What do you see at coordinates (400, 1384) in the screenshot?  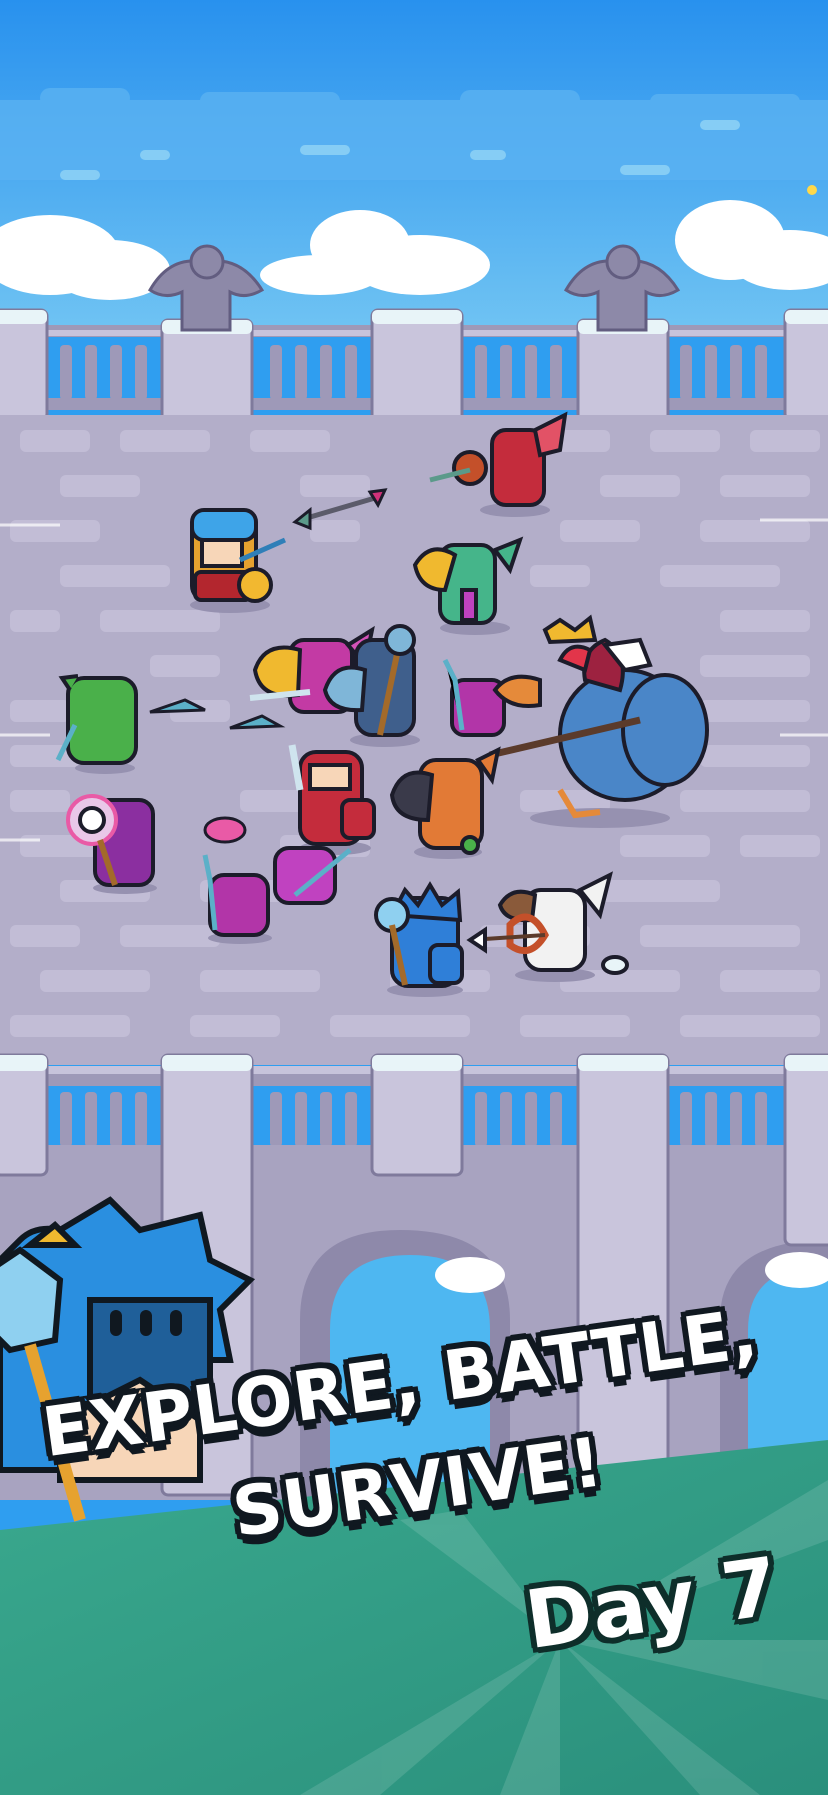 I see `headline-line1: EXPLORE, BATTLE,` at bounding box center [400, 1384].